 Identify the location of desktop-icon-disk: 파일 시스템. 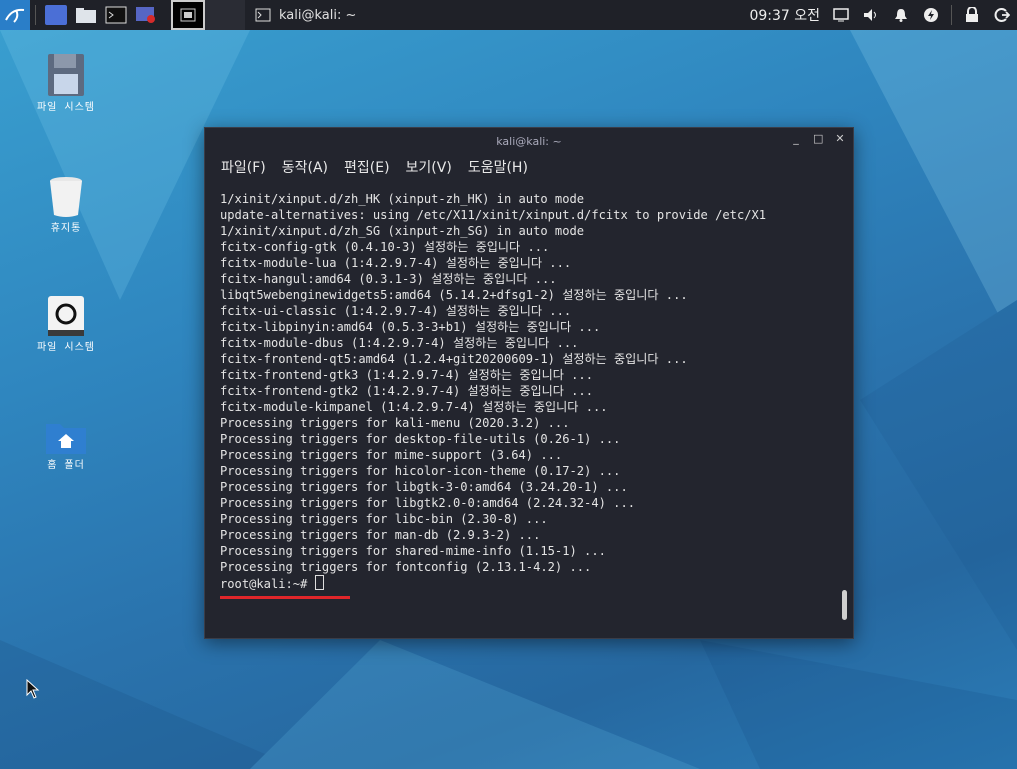
(66, 324).